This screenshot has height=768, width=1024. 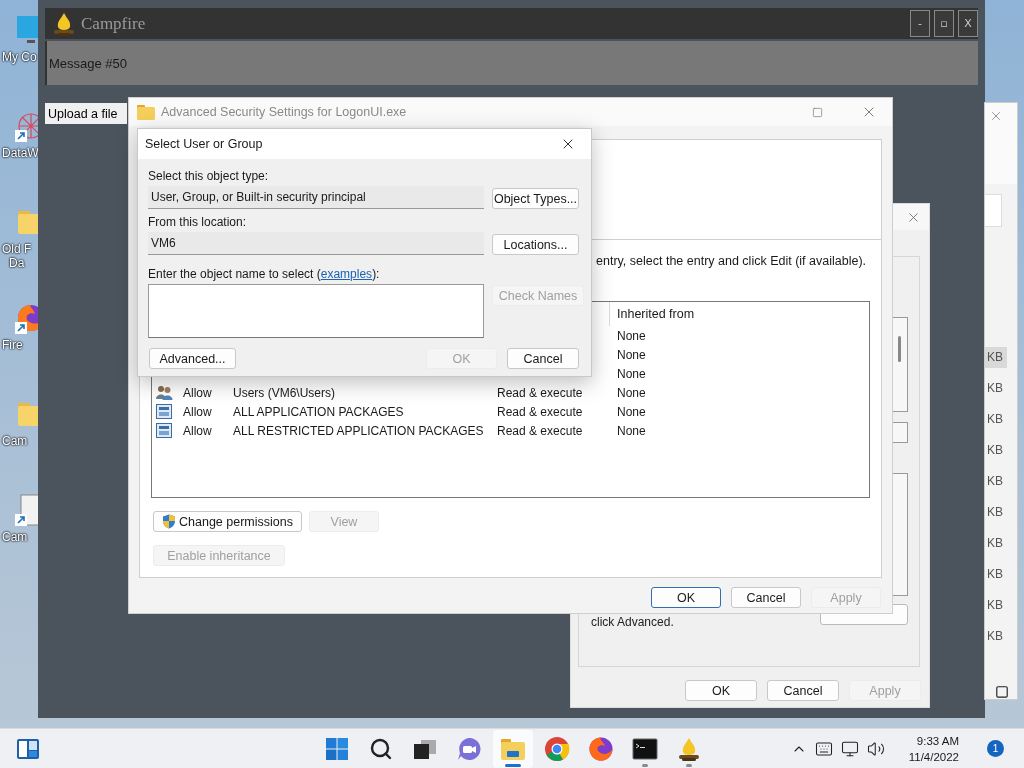 I want to click on chat-icon, so click(x=469, y=748).